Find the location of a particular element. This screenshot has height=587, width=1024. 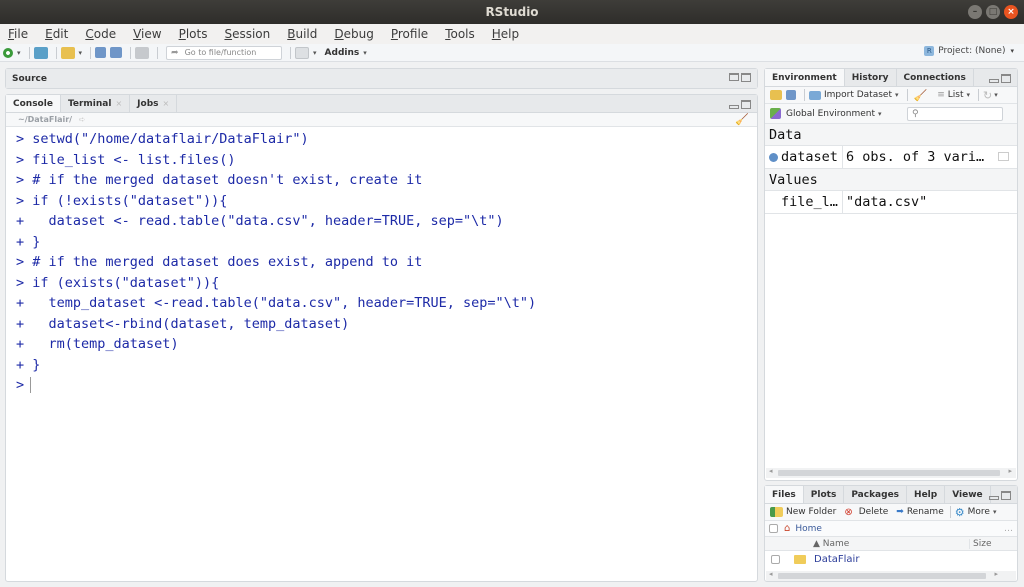

close-window-button: × is located at coordinates (1011, 12).